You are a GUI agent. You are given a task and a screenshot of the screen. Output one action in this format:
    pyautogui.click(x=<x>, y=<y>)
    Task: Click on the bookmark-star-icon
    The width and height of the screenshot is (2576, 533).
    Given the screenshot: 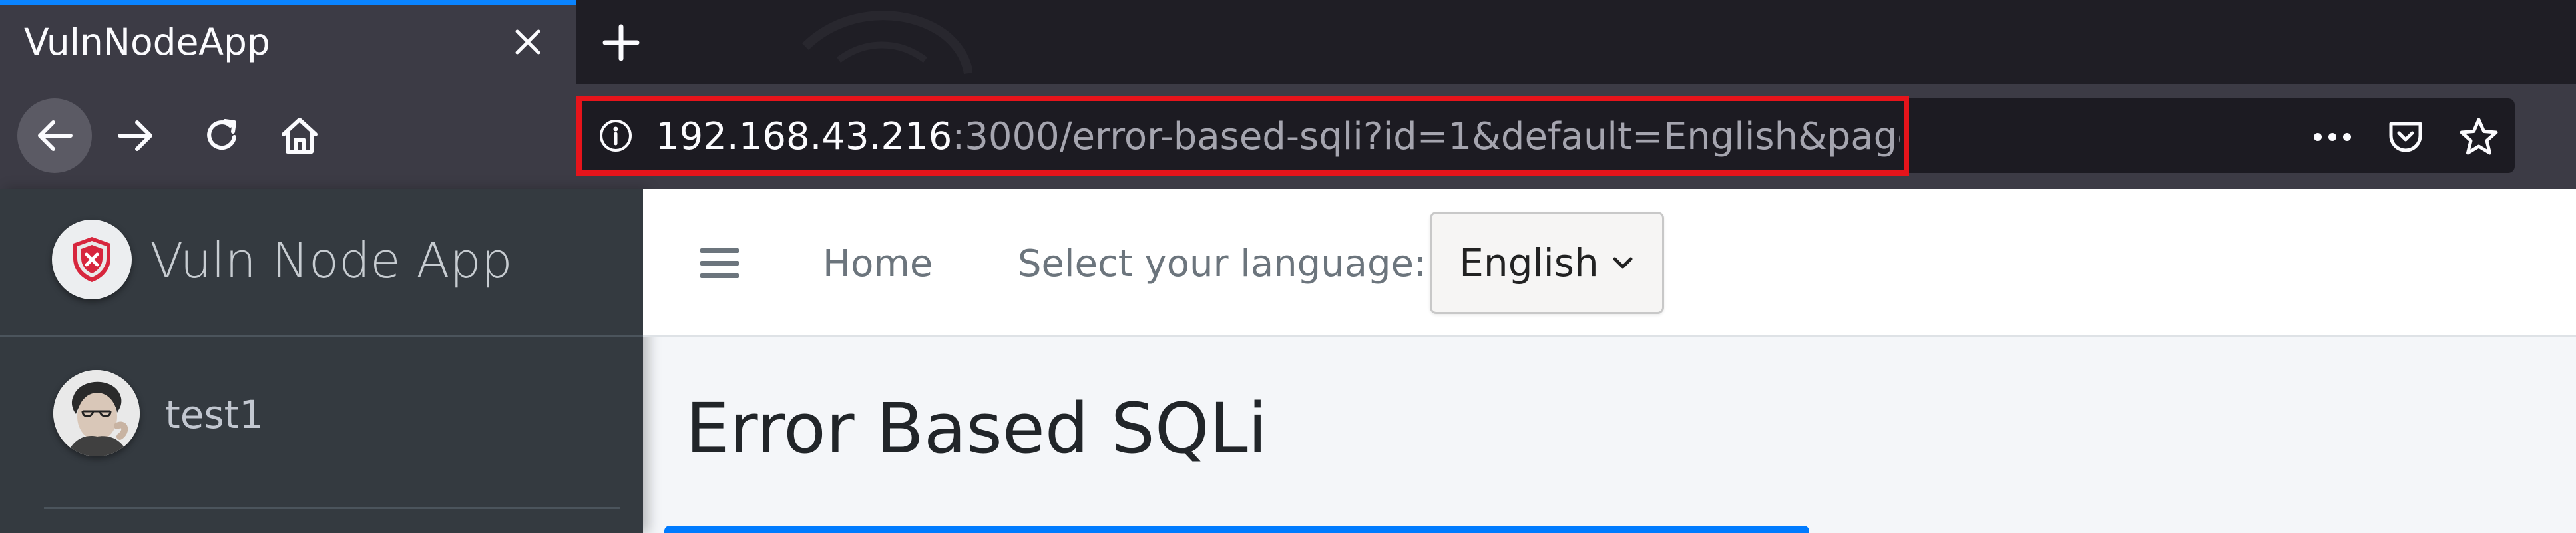 What is the action you would take?
    pyautogui.click(x=2479, y=137)
    